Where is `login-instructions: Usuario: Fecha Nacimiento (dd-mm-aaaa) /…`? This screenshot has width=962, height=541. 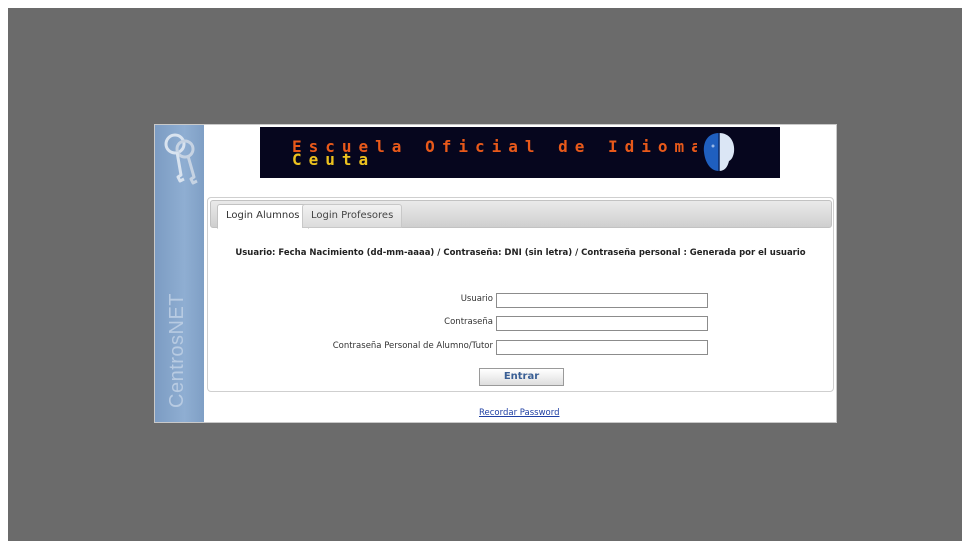 login-instructions: Usuario: Fecha Nacimiento (dd-mm-aaaa) /… is located at coordinates (520, 253).